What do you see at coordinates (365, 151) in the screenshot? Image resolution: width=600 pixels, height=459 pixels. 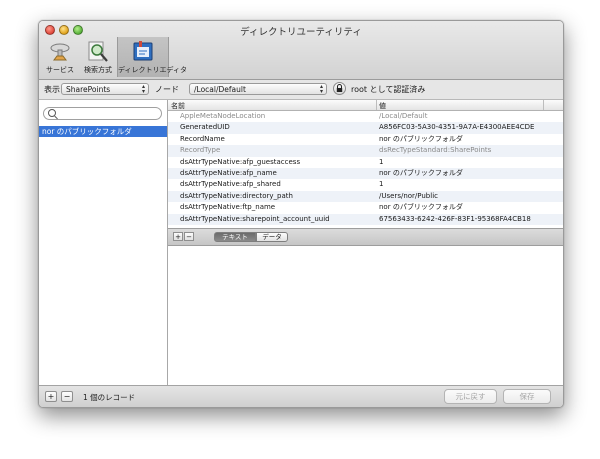 I see `table-row: RecordType dsRecTypeStandard:SharePoints` at bounding box center [365, 151].